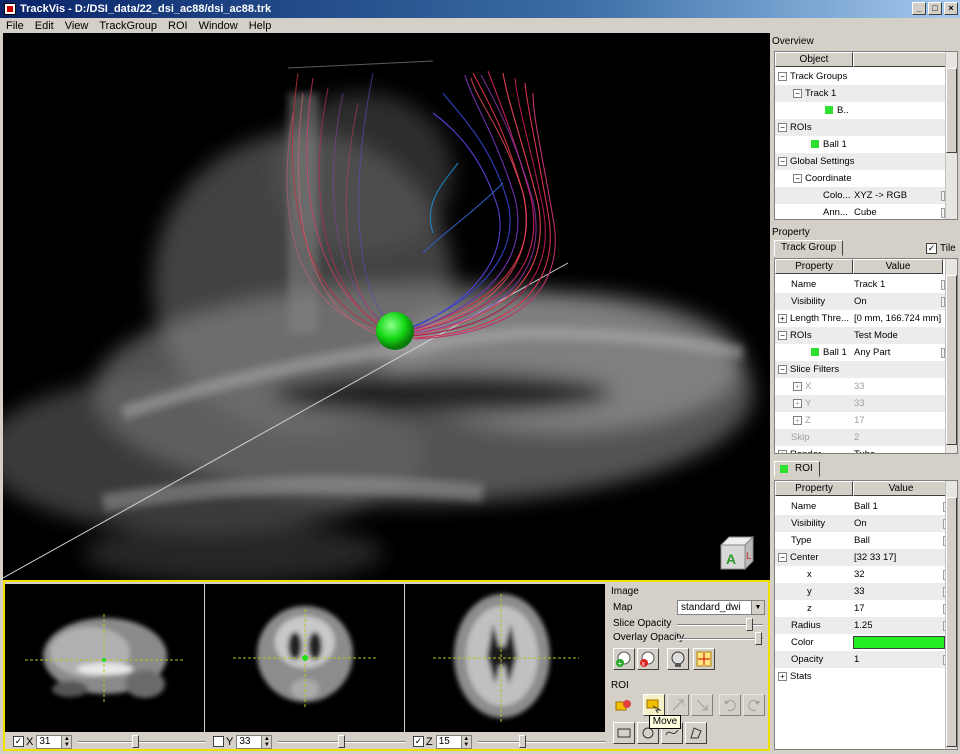  I want to click on prop-row-visibility: Visibility On, so click(861, 301).